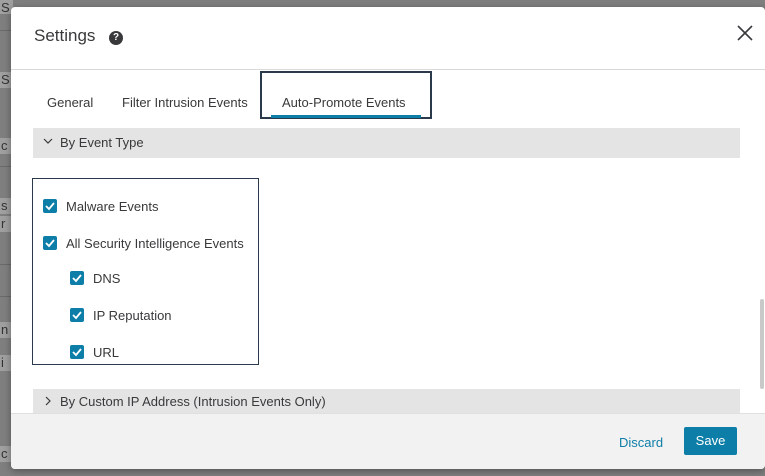  I want to click on chevron-down-icon, so click(48, 141).